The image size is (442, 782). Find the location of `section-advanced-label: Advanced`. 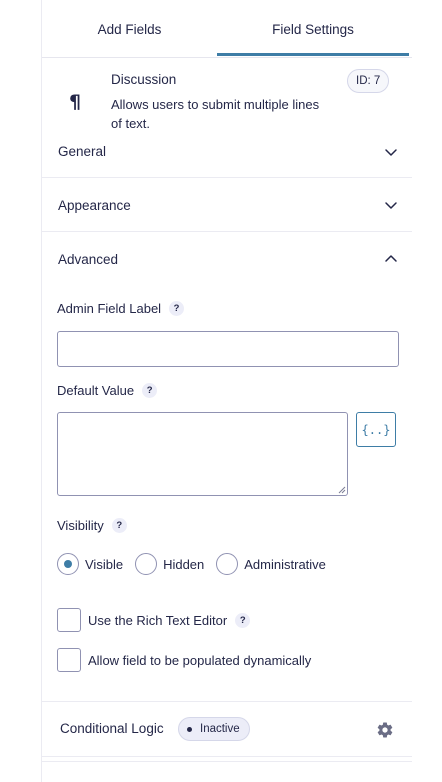

section-advanced-label: Advanced is located at coordinates (88, 259).